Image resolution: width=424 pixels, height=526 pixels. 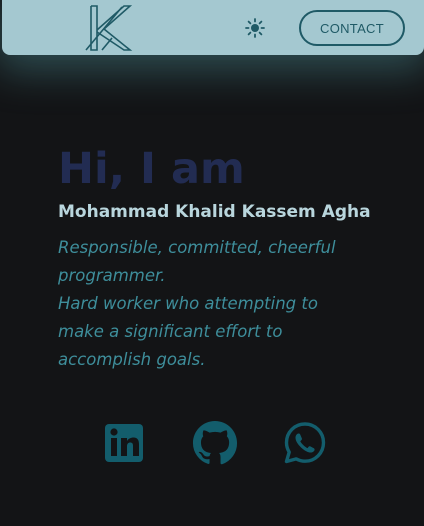 I want to click on navbar: CONTACT, so click(x=213, y=27).